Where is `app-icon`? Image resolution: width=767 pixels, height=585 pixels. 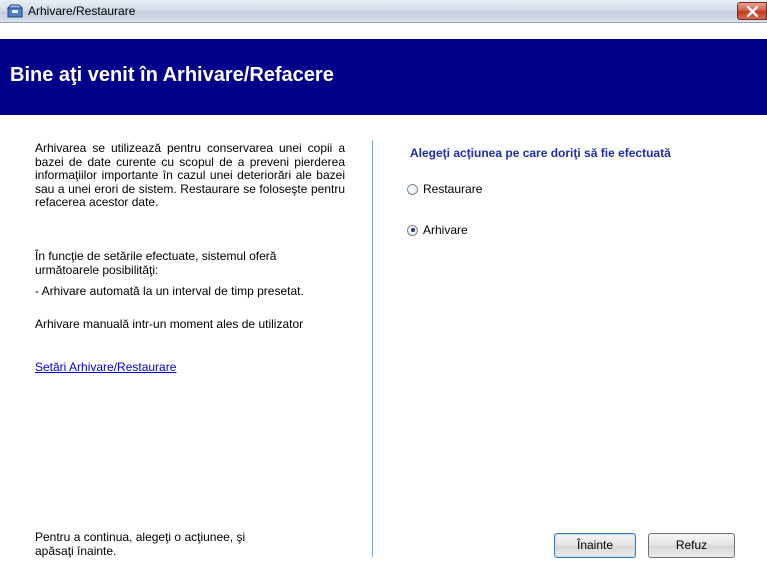 app-icon is located at coordinates (15, 11).